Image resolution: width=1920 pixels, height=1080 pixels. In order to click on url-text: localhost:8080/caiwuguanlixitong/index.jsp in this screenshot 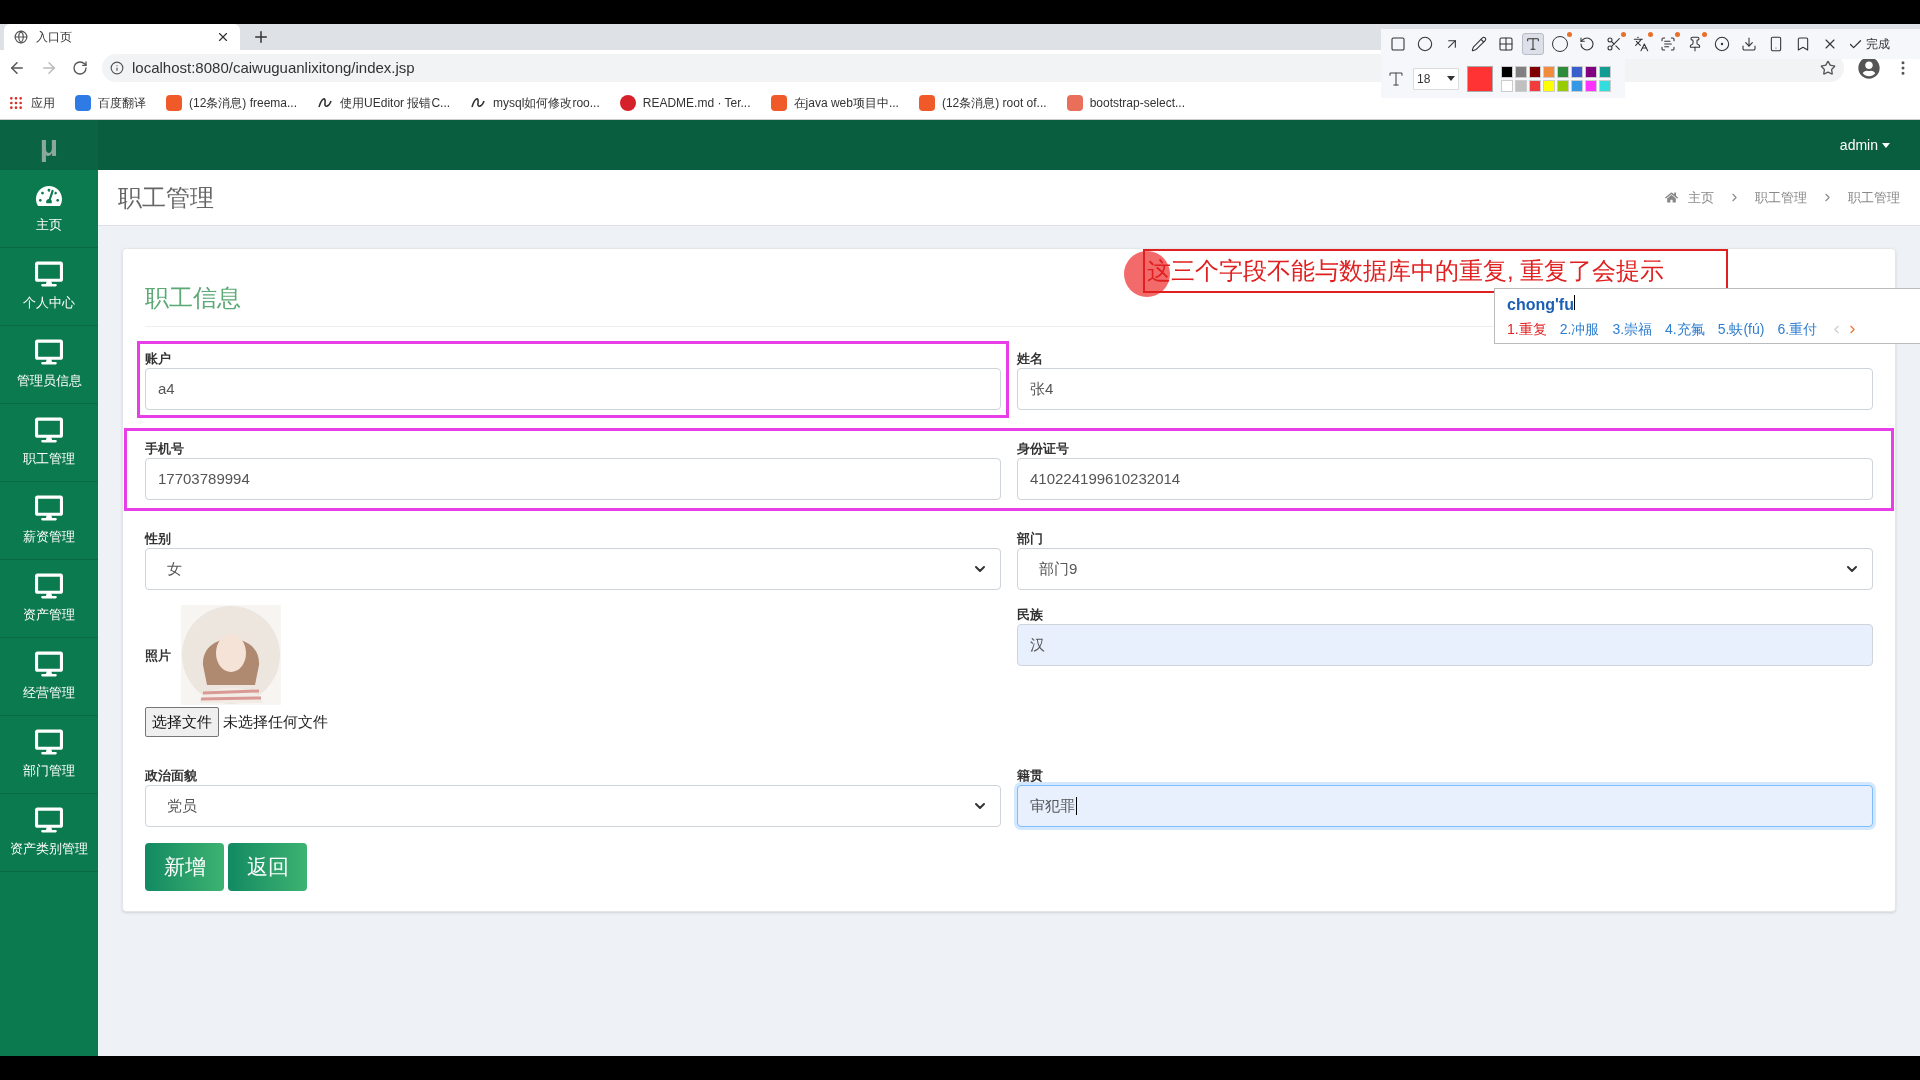, I will do `click(273, 67)`.